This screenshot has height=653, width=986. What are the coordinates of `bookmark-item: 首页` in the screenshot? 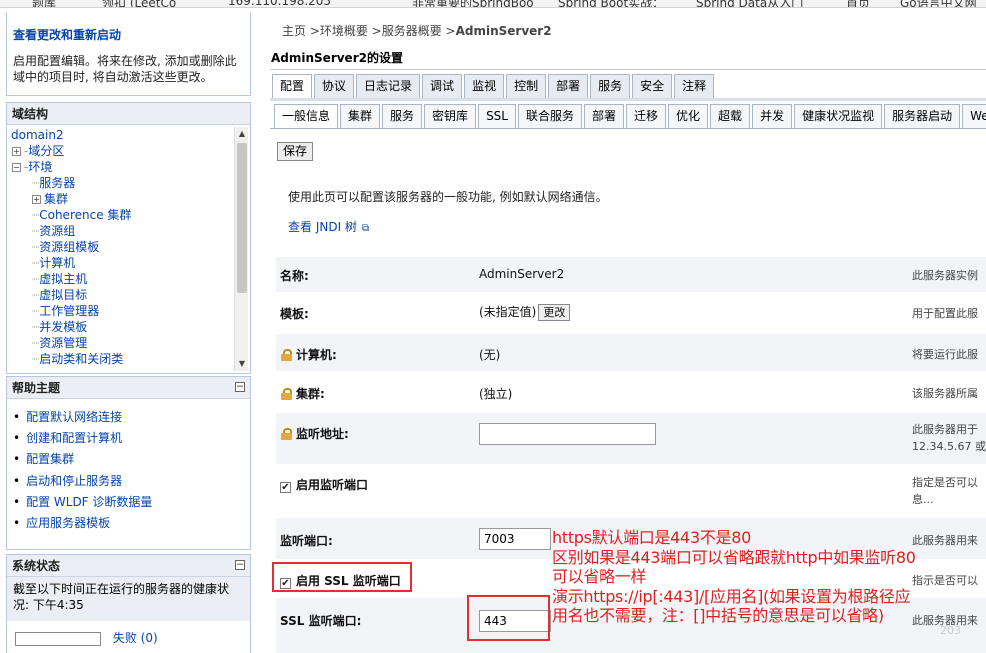 It's located at (858, 3).